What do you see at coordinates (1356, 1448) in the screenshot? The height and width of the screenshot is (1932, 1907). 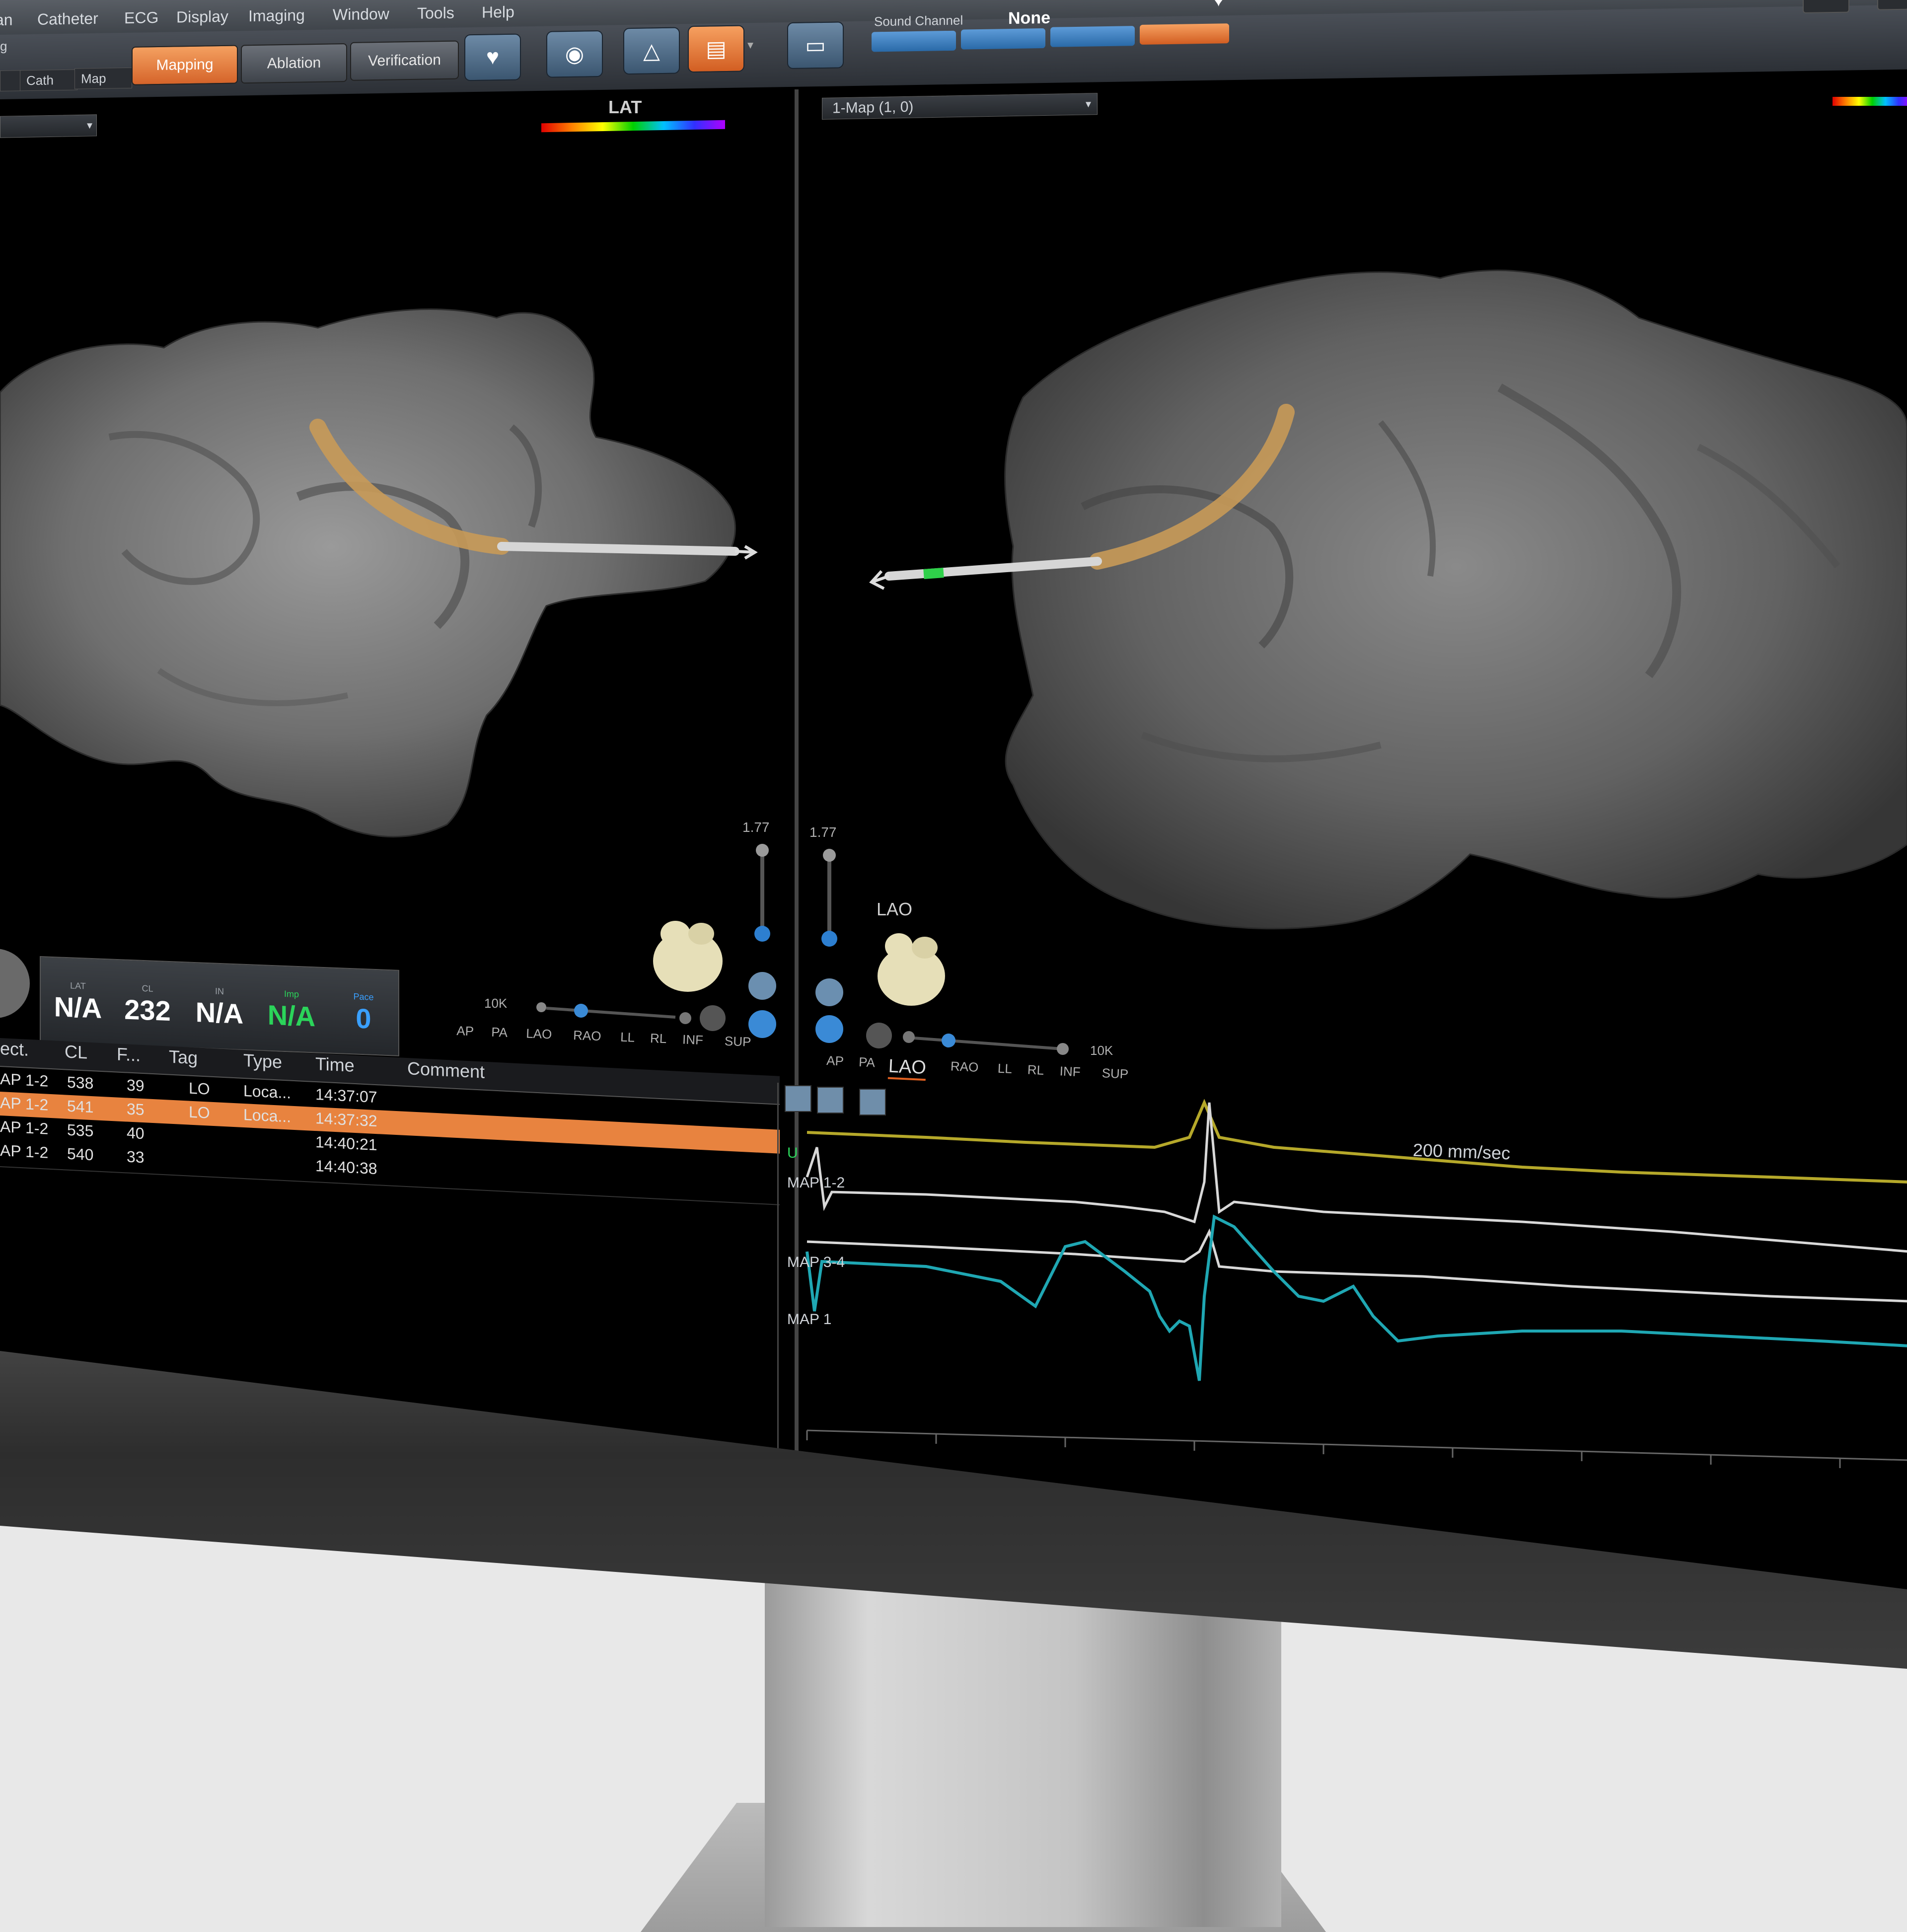 I see `ecg-time-axis` at bounding box center [1356, 1448].